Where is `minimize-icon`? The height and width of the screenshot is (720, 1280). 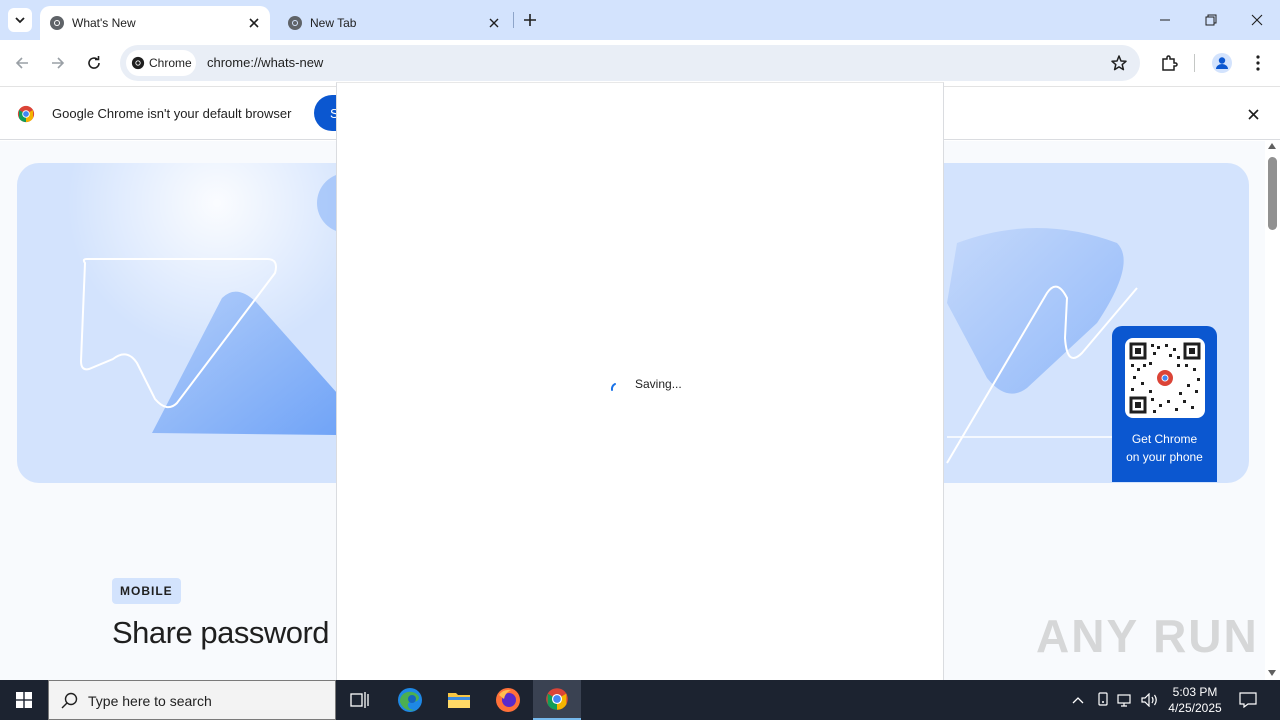 minimize-icon is located at coordinates (1165, 20).